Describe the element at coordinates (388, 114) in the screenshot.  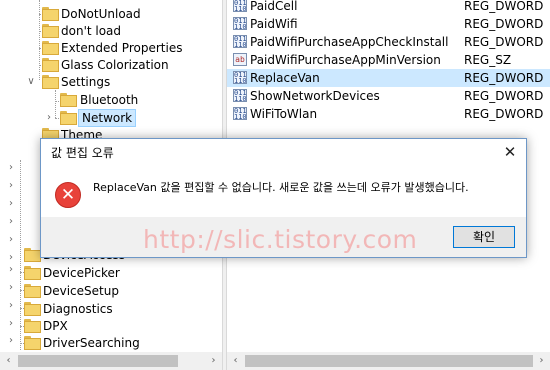
I see `value-row: 011 110 WiFiToWlan REG_DWORD` at that location.